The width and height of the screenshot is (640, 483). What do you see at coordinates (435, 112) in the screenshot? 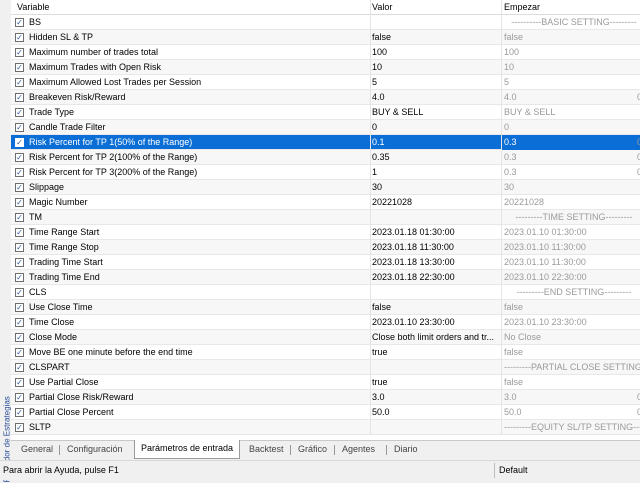
I see `value-cell: BUY & SELL` at bounding box center [435, 112].